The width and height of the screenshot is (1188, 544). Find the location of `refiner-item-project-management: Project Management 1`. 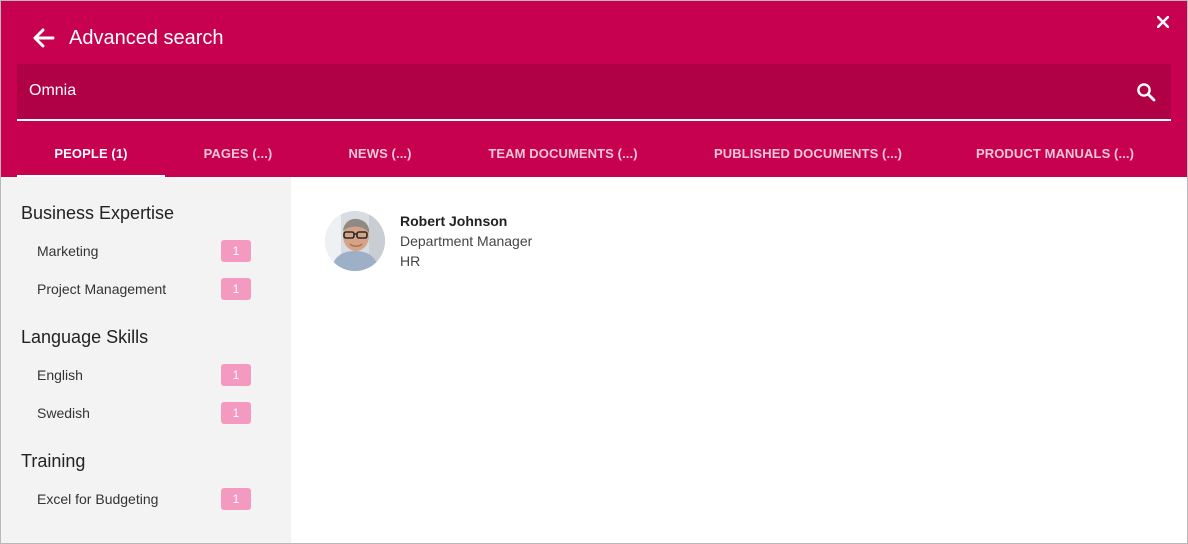

refiner-item-project-management: Project Management 1 is located at coordinates (139, 290).